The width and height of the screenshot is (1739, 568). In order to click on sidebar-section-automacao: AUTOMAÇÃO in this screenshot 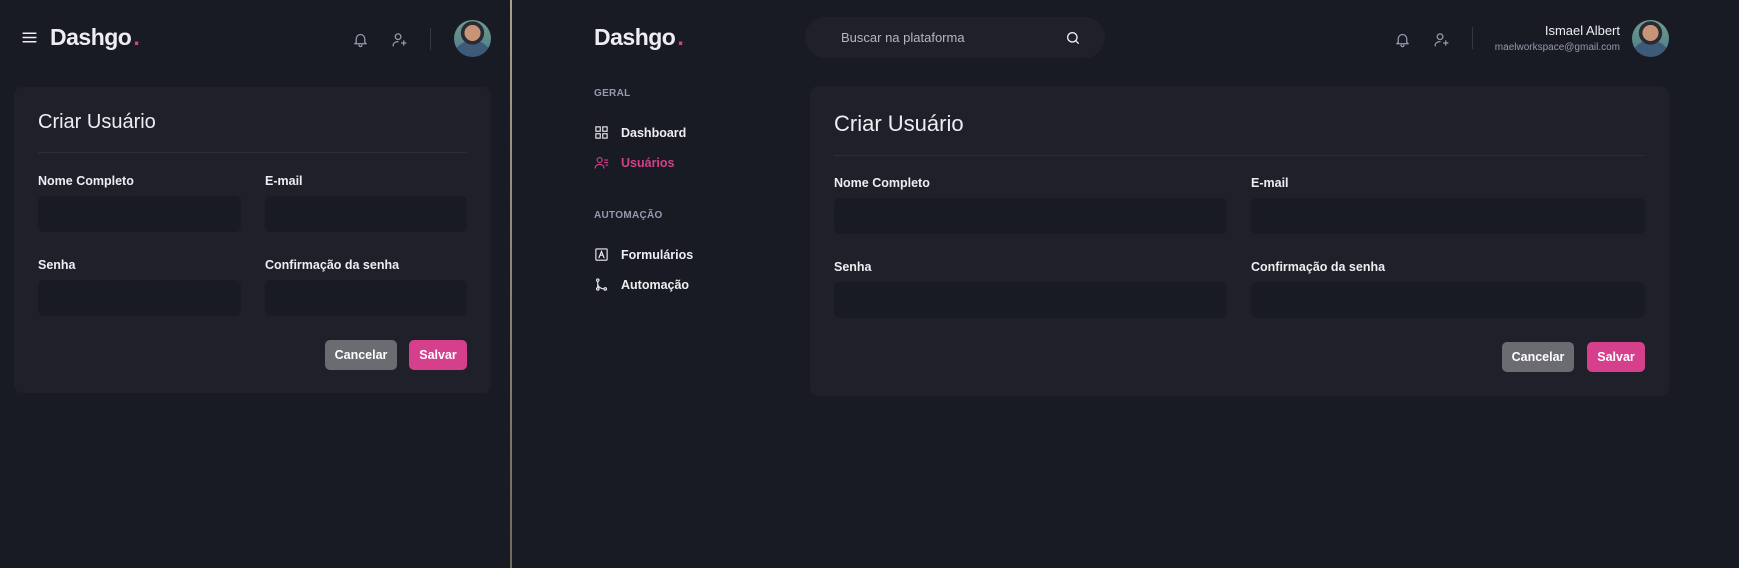, I will do `click(628, 215)`.